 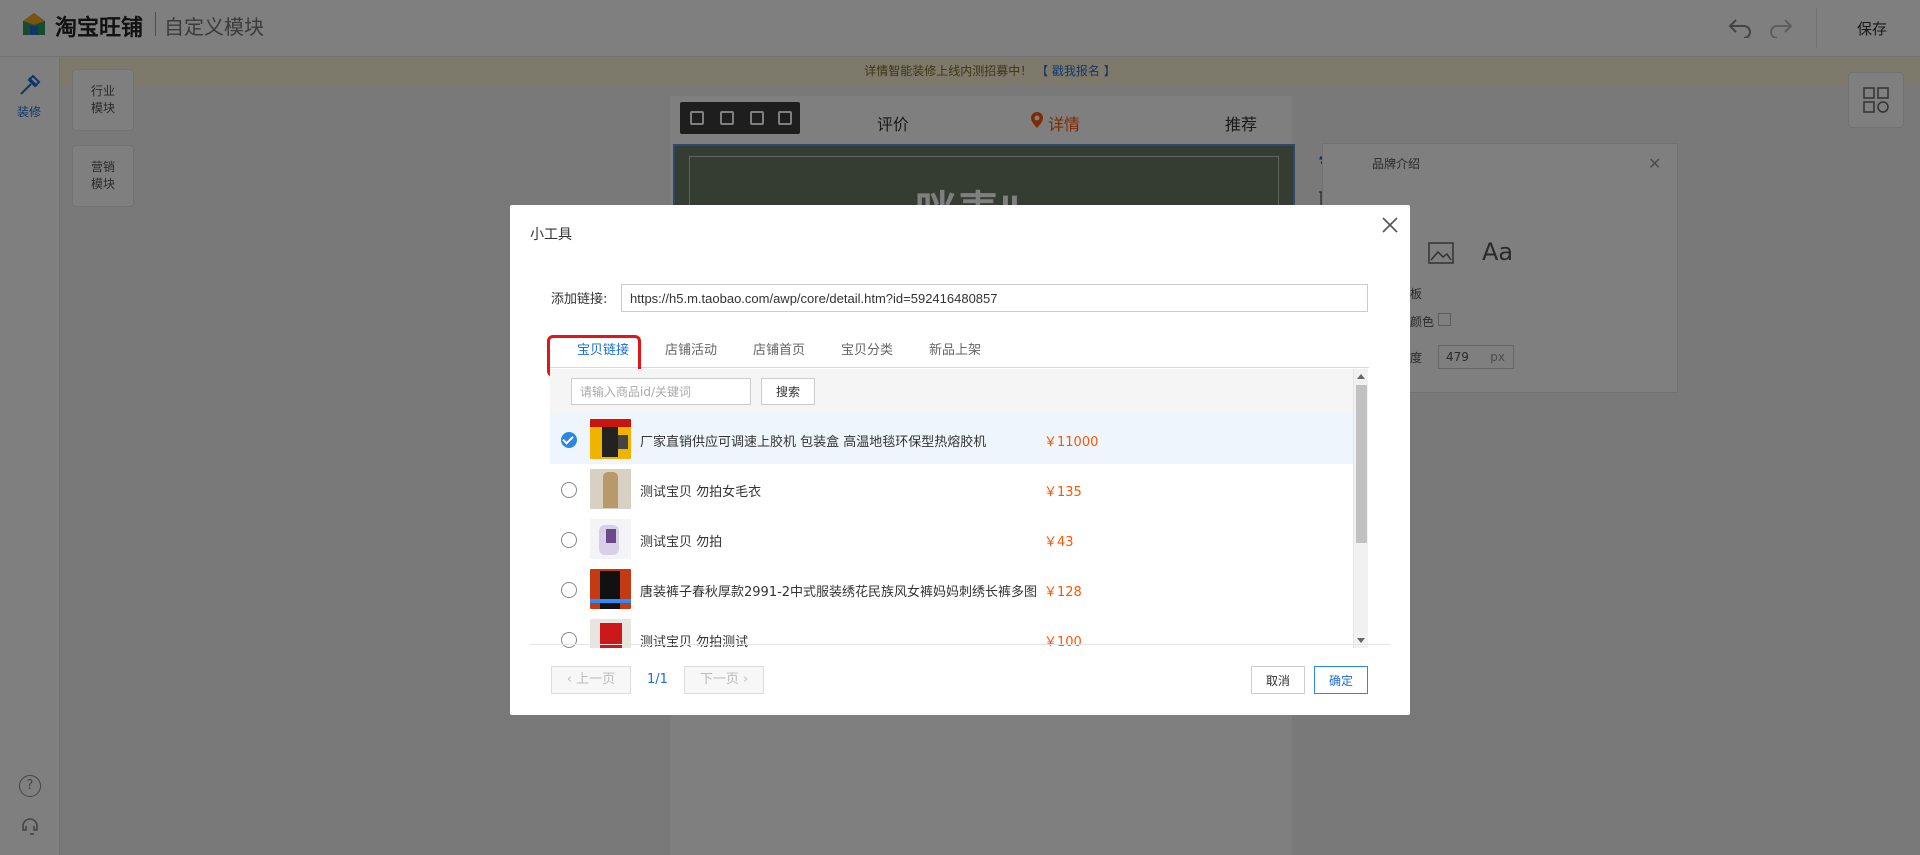 I want to click on search-bar: 搜索, so click(x=951, y=391).